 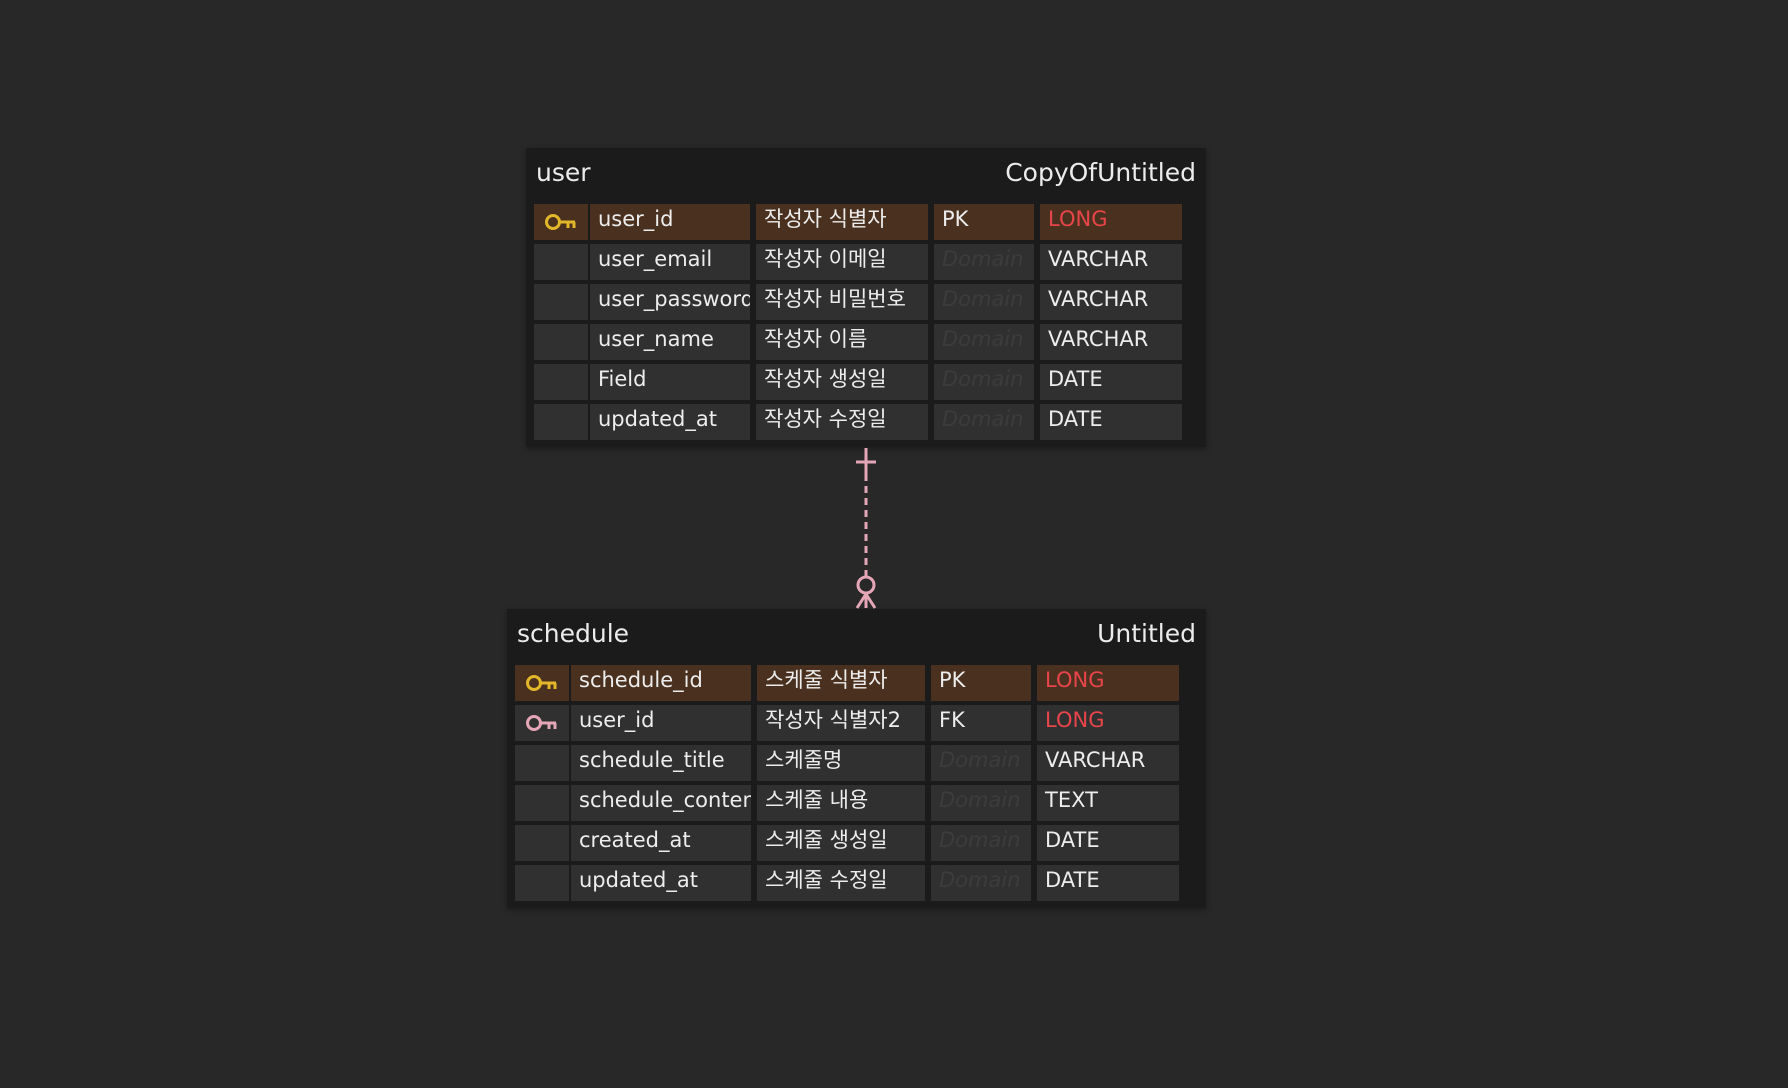 What do you see at coordinates (842, 222) in the screenshot?
I see `column-comment: 작성자 식별자` at bounding box center [842, 222].